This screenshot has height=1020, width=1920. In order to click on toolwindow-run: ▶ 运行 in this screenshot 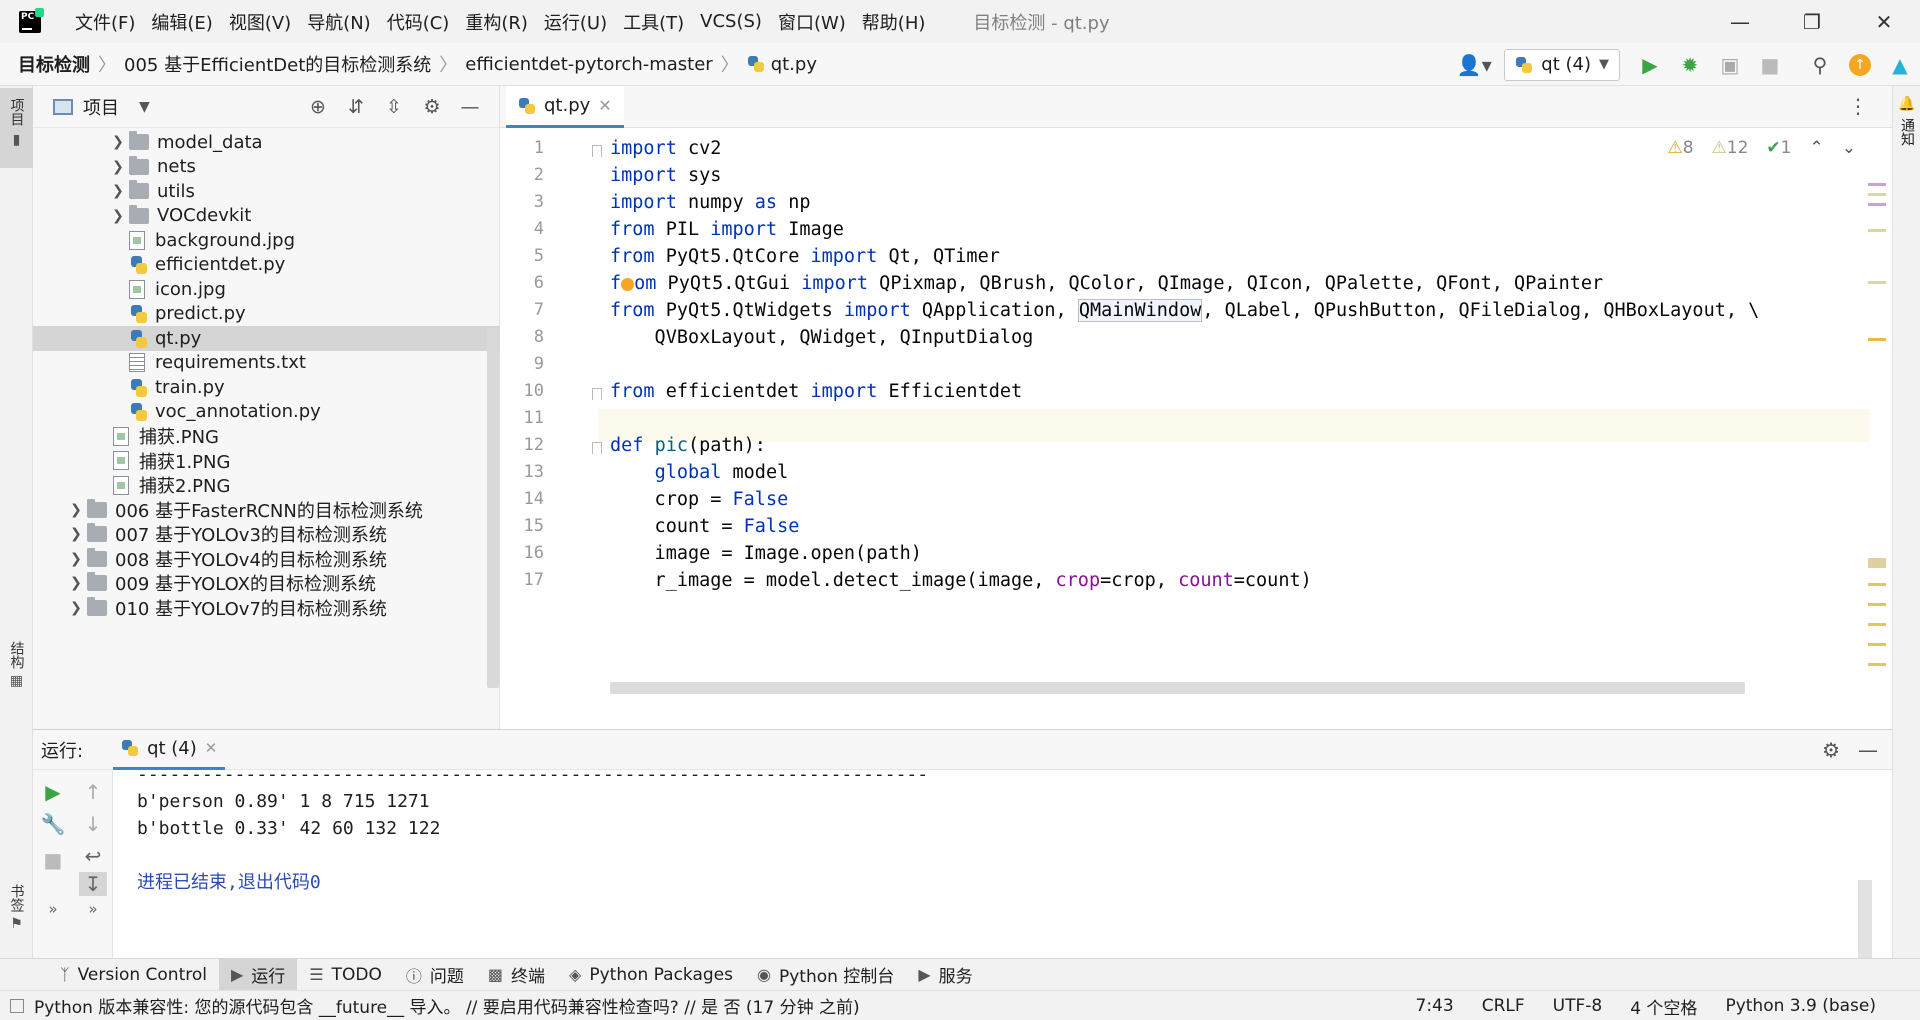, I will do `click(258, 974)`.